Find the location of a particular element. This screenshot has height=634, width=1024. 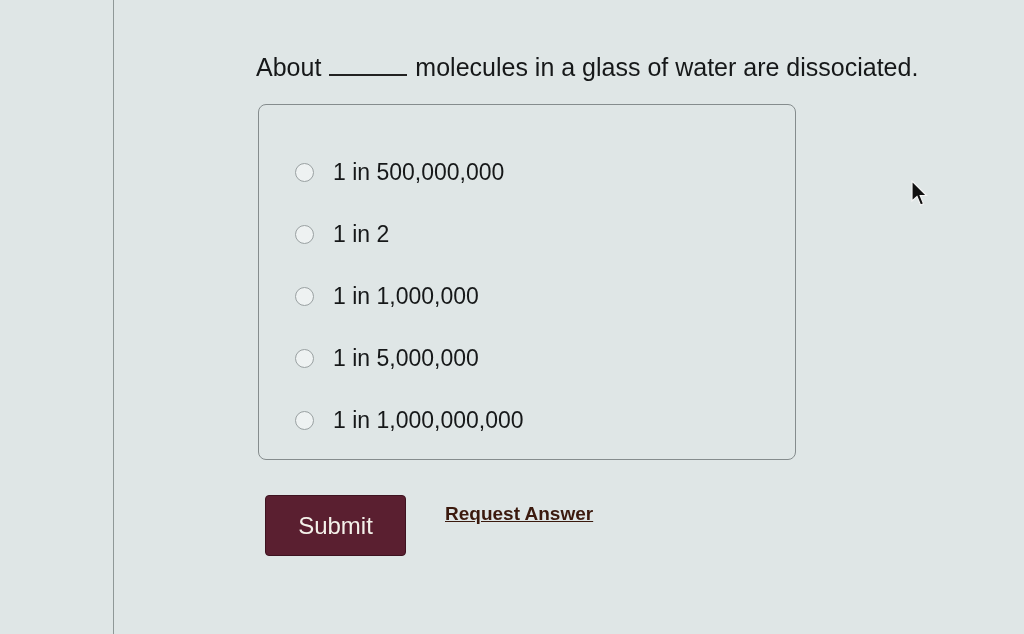

submit-button: Submit is located at coordinates (335, 525).